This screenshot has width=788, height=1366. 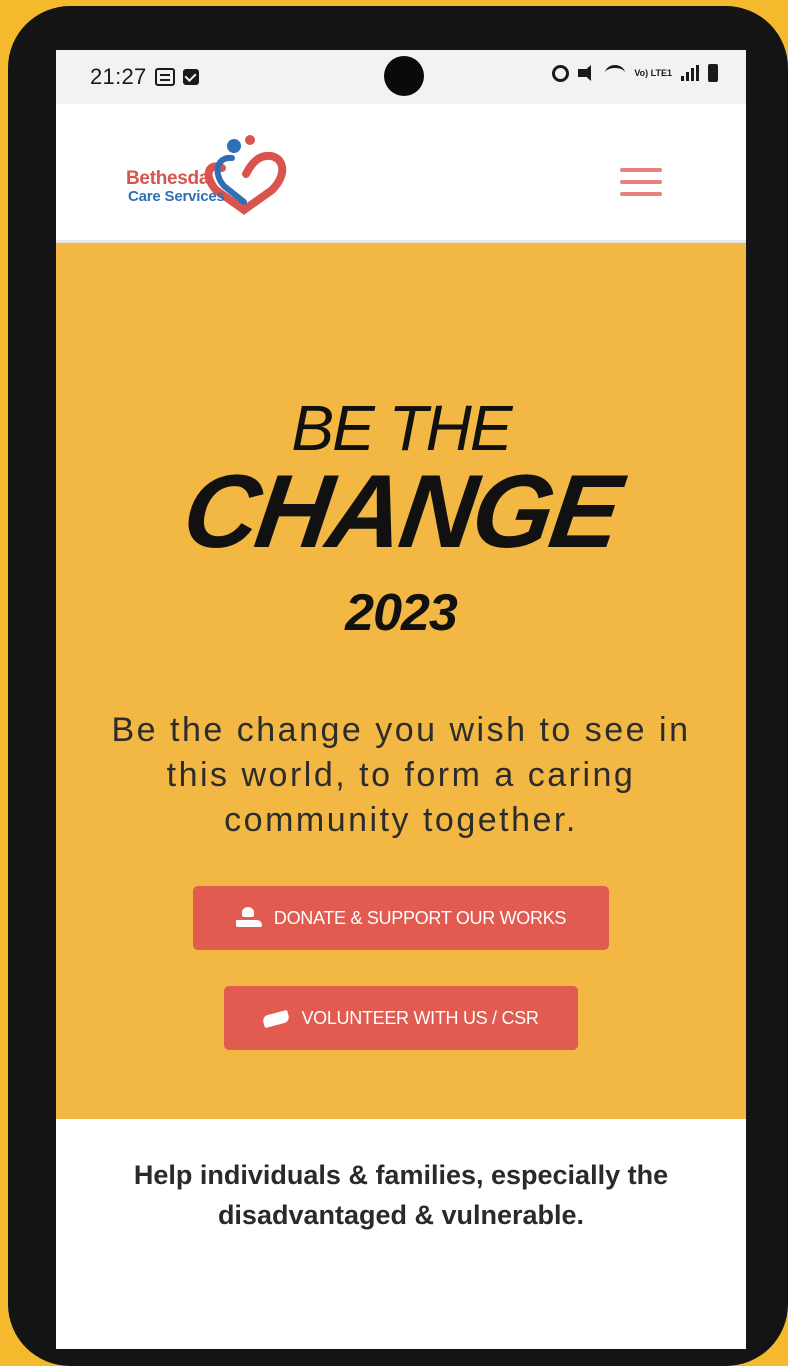 I want to click on hamburger-menu-icon, so click(x=641, y=182).